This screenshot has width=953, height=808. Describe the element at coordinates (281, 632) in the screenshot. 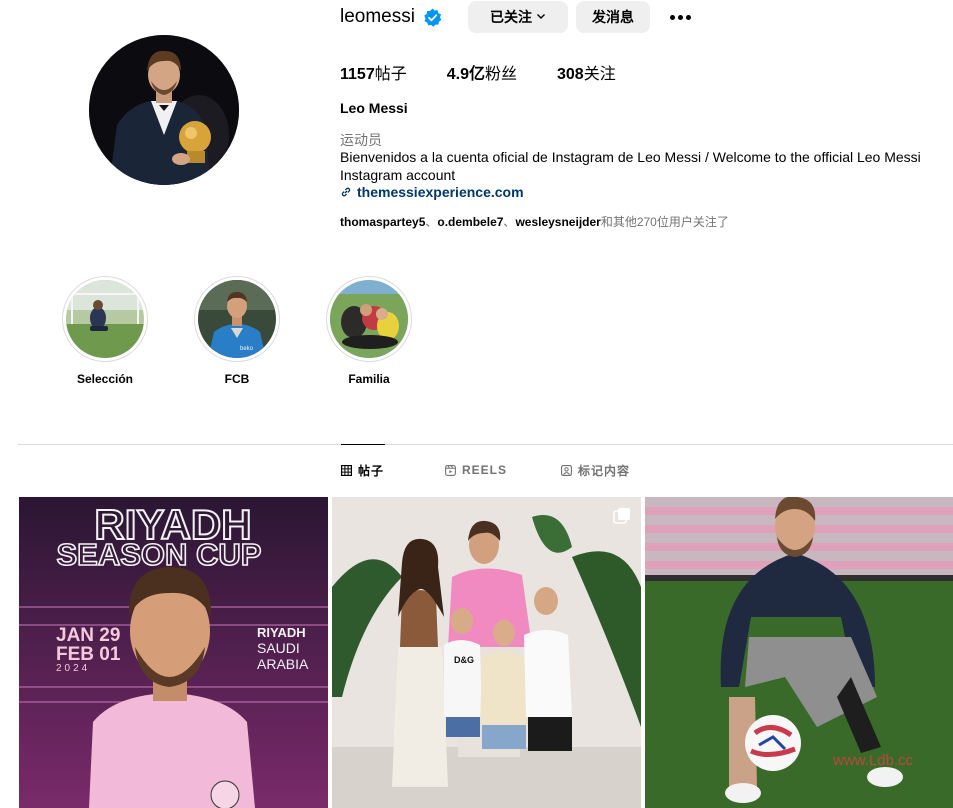

I see `post-place-line1: RIYADH` at that location.